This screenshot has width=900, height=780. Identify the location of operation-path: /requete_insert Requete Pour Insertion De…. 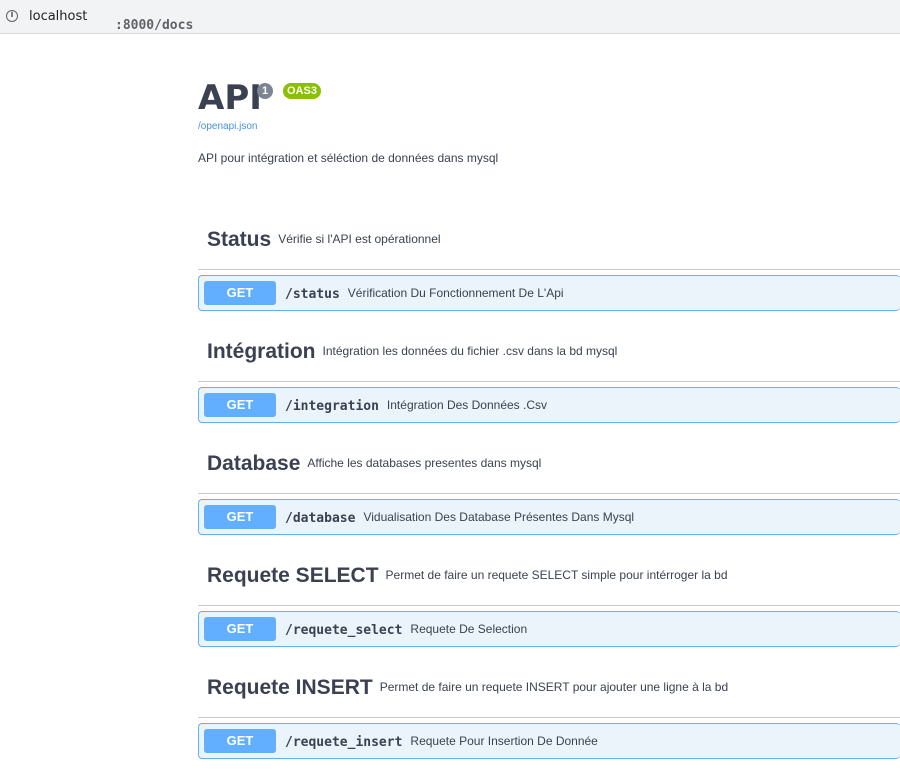
(441, 742).